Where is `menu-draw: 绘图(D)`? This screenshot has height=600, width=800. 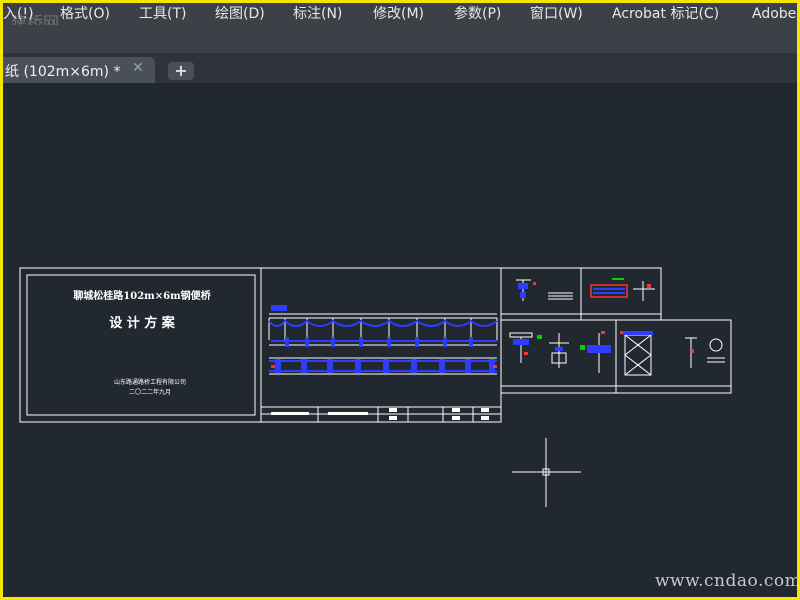
menu-draw: 绘图(D) is located at coordinates (240, 14).